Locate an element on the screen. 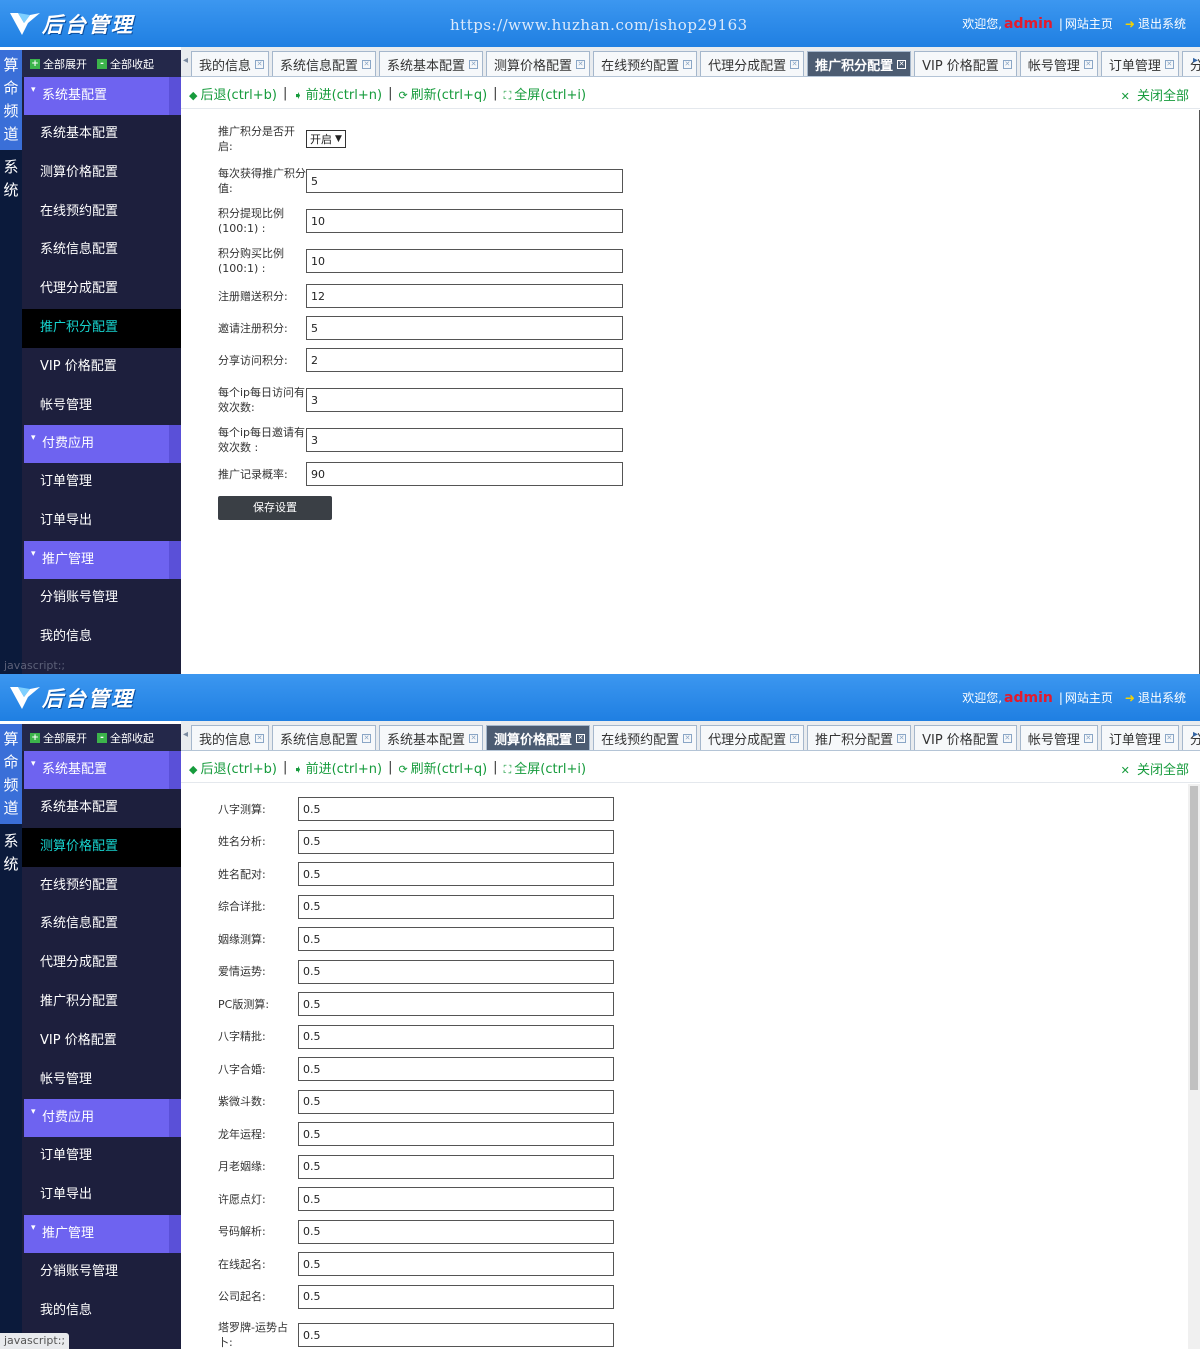 Image resolution: width=1200 pixels, height=1349 pixels. tab-agent-config: 代理分成配置 ✕ is located at coordinates (752, 63).